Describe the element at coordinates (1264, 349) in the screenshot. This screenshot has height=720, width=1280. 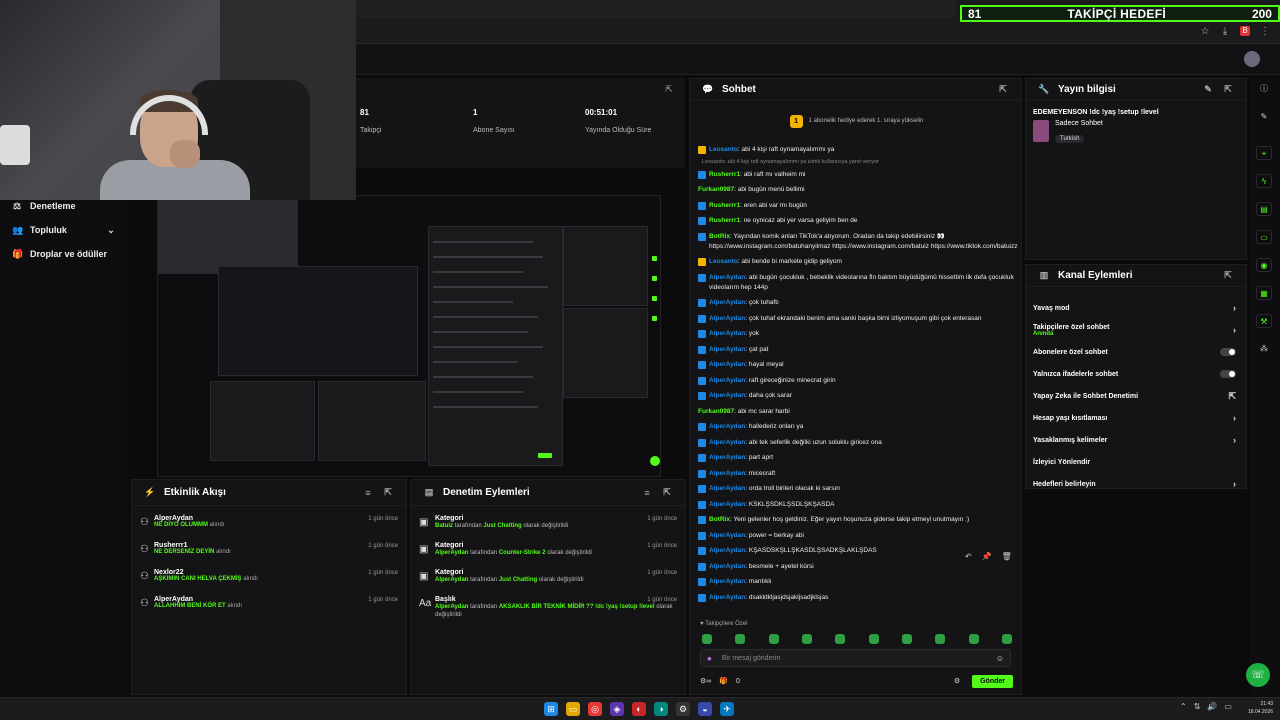
I see `users-icon: ⁂` at that location.